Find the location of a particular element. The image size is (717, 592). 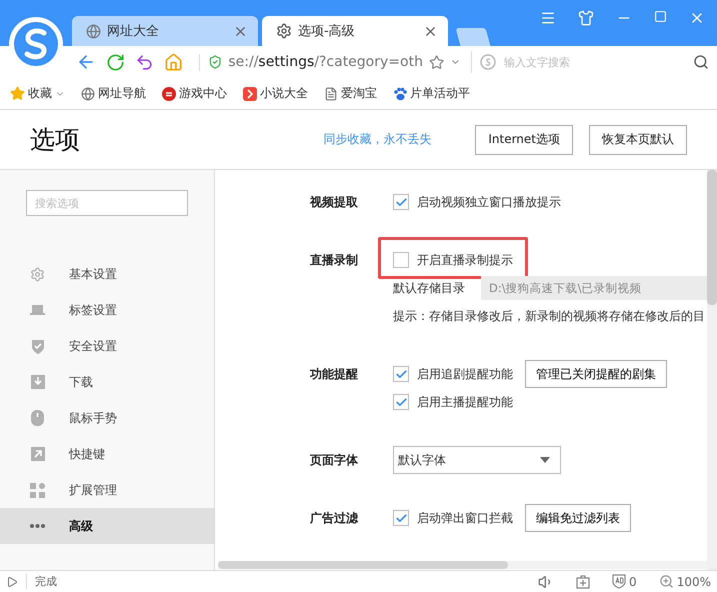

sidebar-item: 扩展管理 is located at coordinates (107, 490).